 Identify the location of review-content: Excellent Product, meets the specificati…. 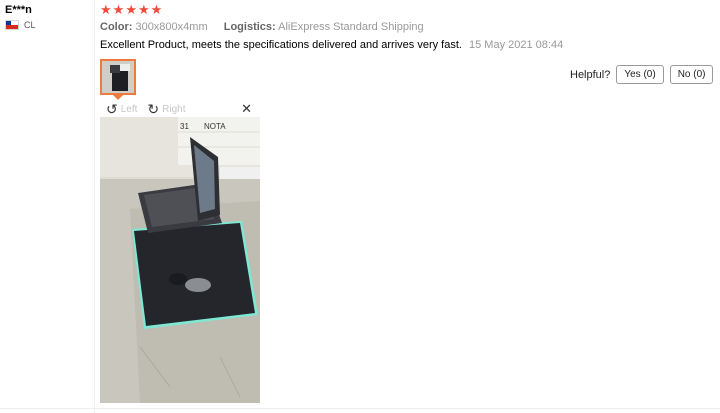
(331, 45).